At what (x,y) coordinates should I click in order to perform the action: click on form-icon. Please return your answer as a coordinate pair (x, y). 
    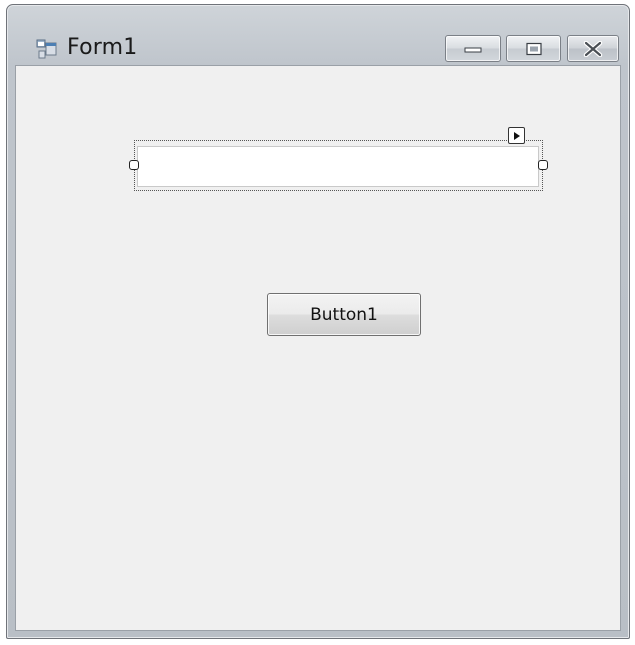
    Looking at the image, I should click on (47, 49).